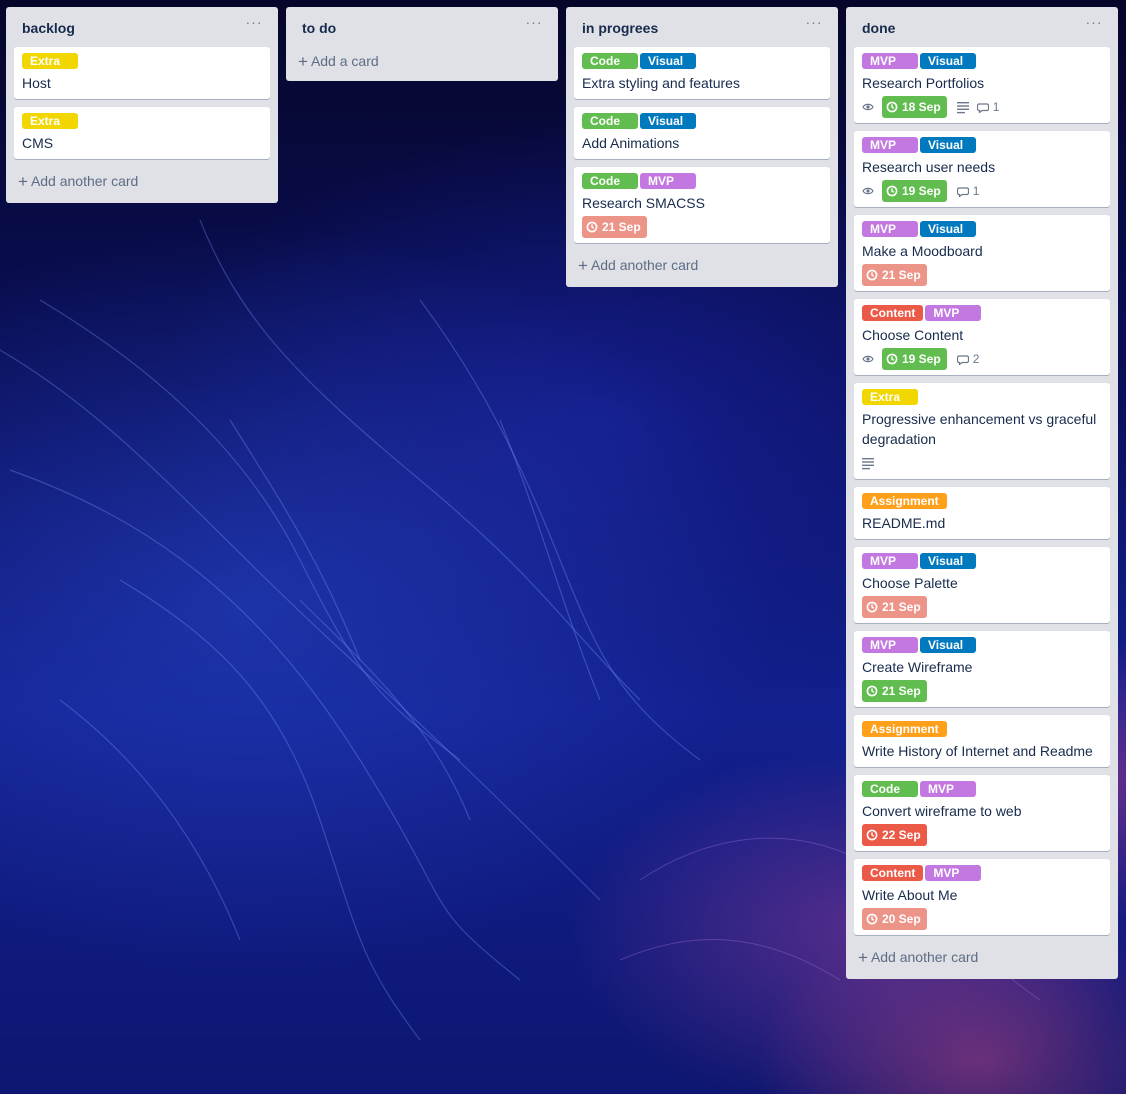 The image size is (1126, 1094). I want to click on card: MVP Visual Research user needs 19 Sep 1, so click(982, 169).